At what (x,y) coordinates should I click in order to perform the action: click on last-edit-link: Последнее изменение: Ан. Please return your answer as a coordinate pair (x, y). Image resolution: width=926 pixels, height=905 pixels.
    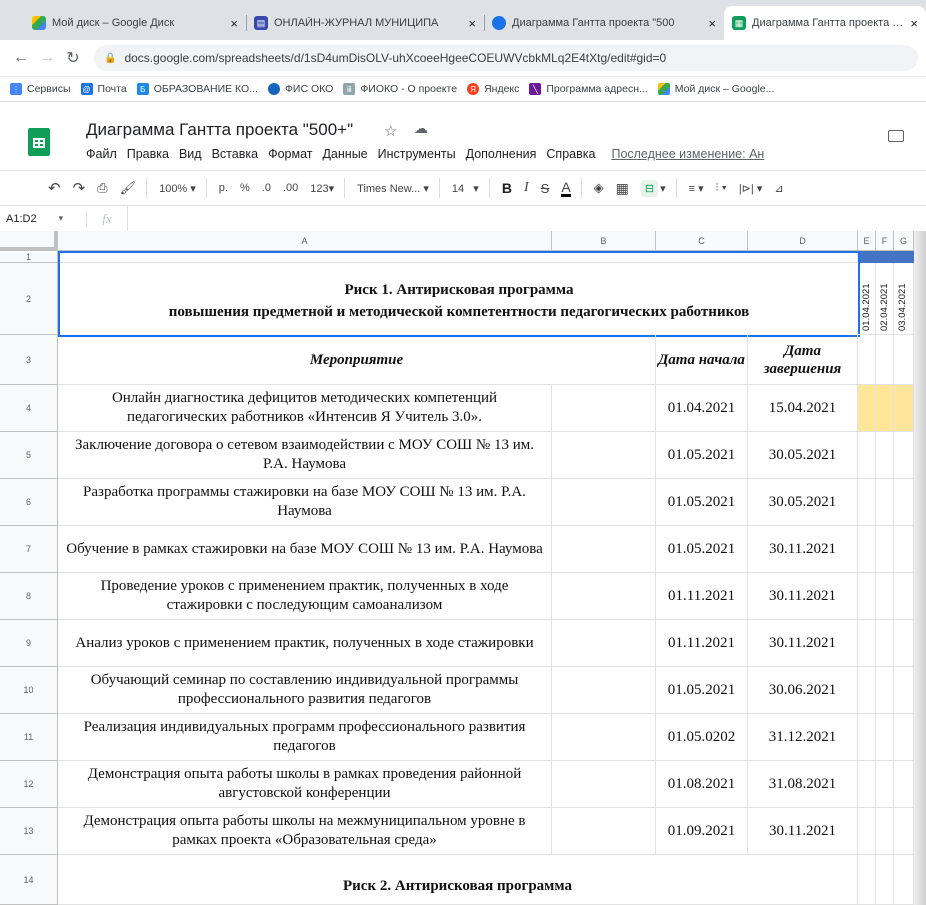
    Looking at the image, I should click on (687, 154).